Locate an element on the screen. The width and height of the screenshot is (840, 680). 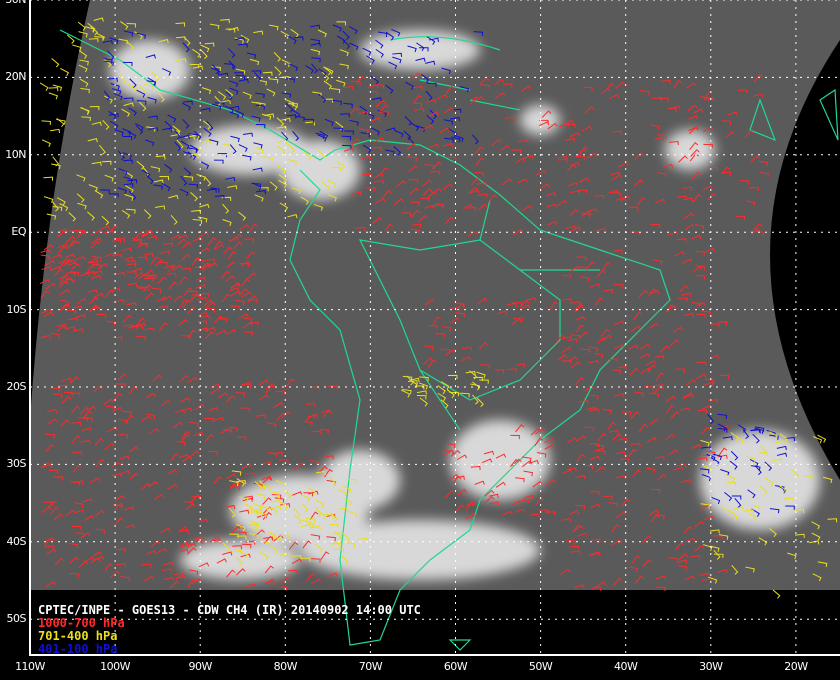
lon-tick-label: 20W is located at coordinates (796, 666).